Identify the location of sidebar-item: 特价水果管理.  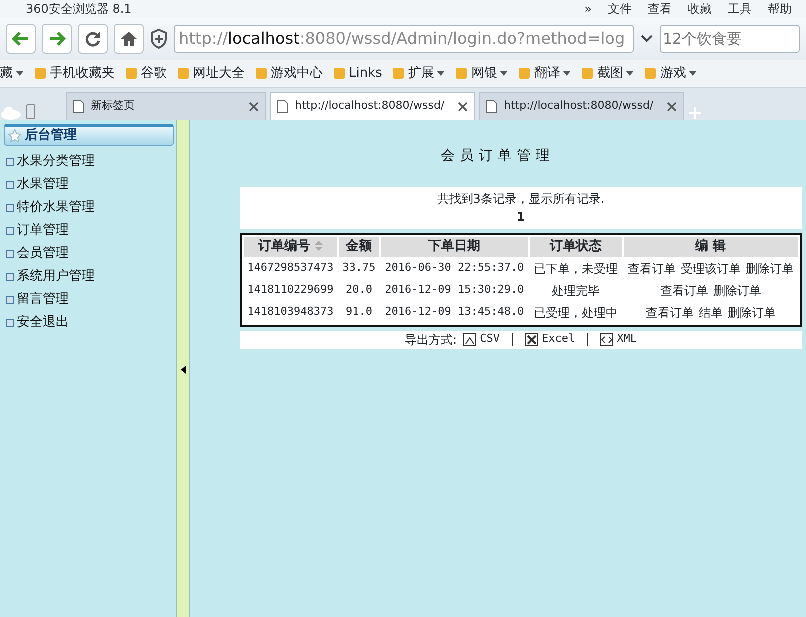
(88, 207).